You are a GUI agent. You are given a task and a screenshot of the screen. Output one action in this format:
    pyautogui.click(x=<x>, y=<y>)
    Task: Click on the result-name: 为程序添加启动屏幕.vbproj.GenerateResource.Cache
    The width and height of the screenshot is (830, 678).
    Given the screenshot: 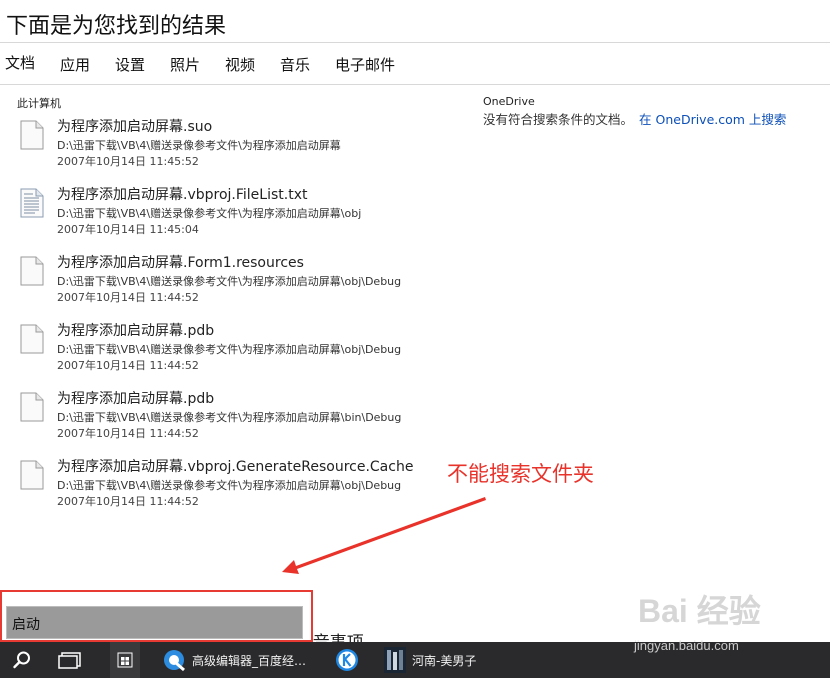 What is the action you would take?
    pyautogui.click(x=235, y=467)
    